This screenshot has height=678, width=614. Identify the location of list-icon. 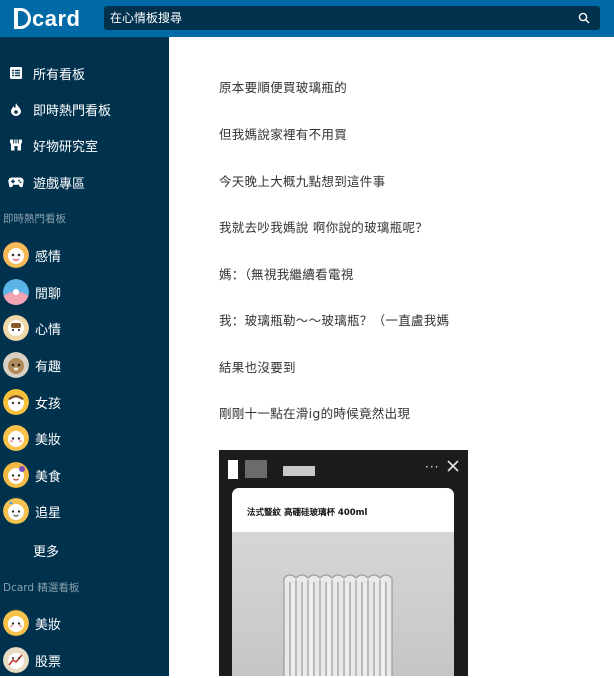
(16, 73).